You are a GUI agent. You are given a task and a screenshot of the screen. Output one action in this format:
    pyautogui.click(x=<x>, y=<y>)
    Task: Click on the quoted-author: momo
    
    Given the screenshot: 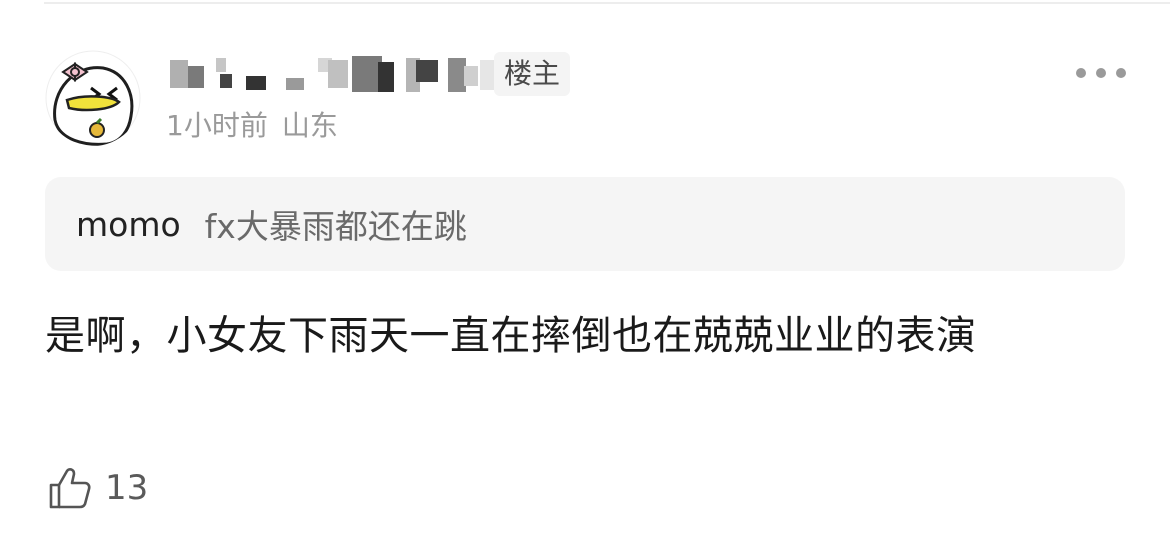 What is the action you would take?
    pyautogui.click(x=128, y=224)
    